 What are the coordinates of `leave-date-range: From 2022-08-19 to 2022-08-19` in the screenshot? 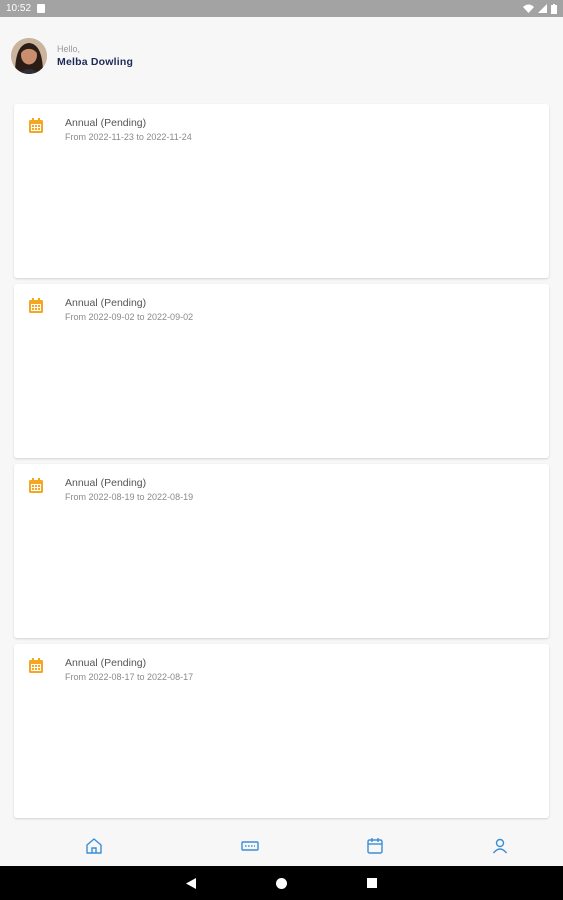 It's located at (129, 497).